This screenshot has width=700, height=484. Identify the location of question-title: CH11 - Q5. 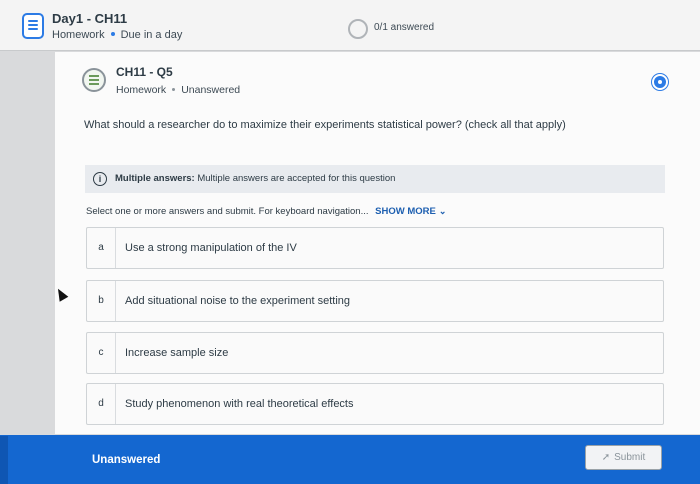
(144, 72).